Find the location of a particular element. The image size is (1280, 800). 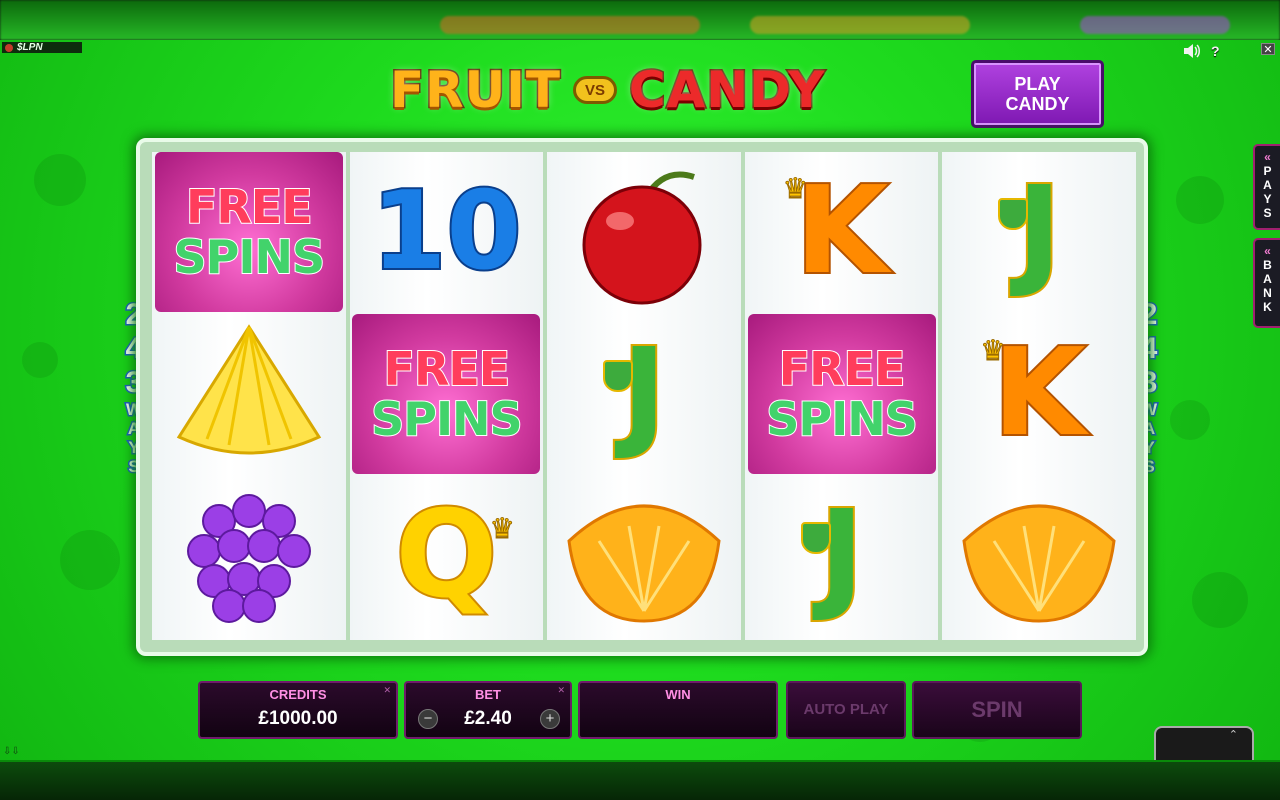

credits-panel: ✕ CREDITS £1000.00 is located at coordinates (298, 710).